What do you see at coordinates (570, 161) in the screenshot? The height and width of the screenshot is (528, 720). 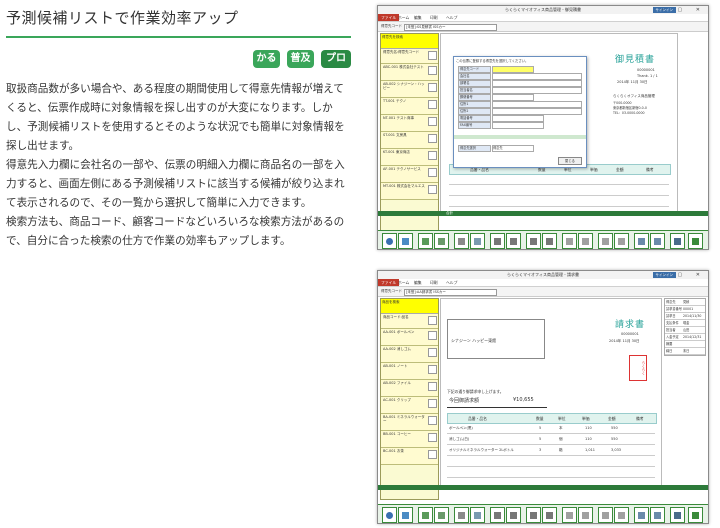 I see `close-button: 閉じる` at bounding box center [570, 161].